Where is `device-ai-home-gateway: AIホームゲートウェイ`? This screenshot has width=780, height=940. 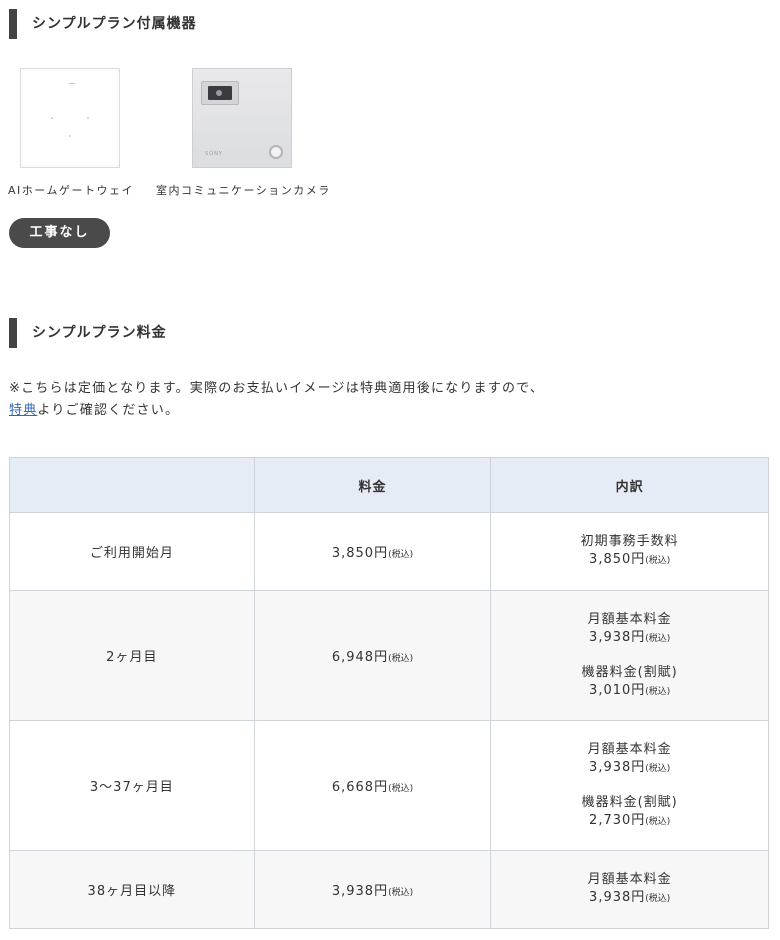
device-ai-home-gateway: AIホームゲートウェイ is located at coordinates (70, 132).